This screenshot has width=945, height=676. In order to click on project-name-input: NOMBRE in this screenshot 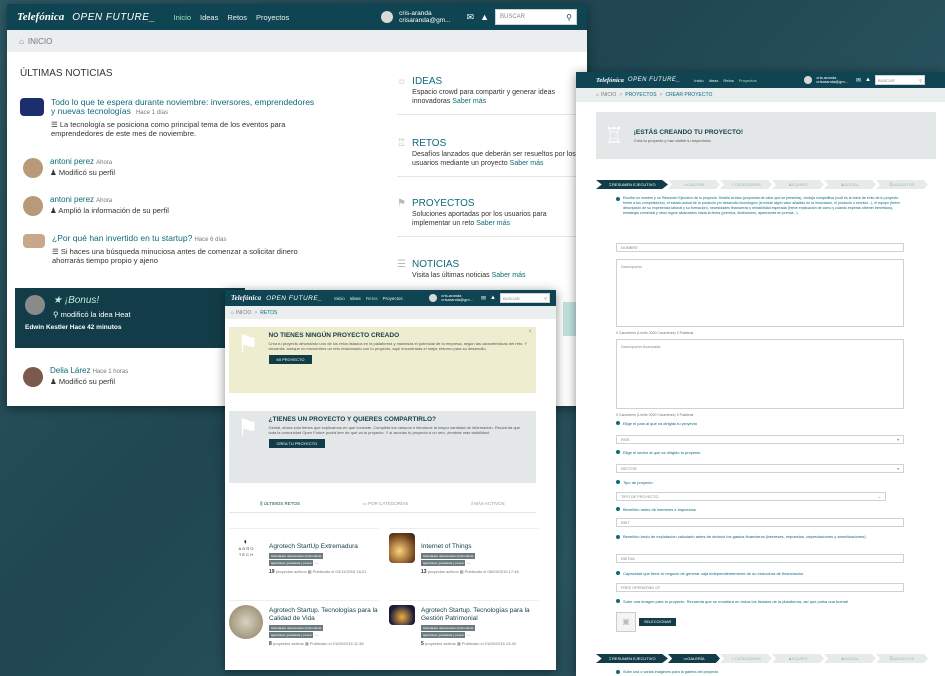, I will do `click(760, 247)`.